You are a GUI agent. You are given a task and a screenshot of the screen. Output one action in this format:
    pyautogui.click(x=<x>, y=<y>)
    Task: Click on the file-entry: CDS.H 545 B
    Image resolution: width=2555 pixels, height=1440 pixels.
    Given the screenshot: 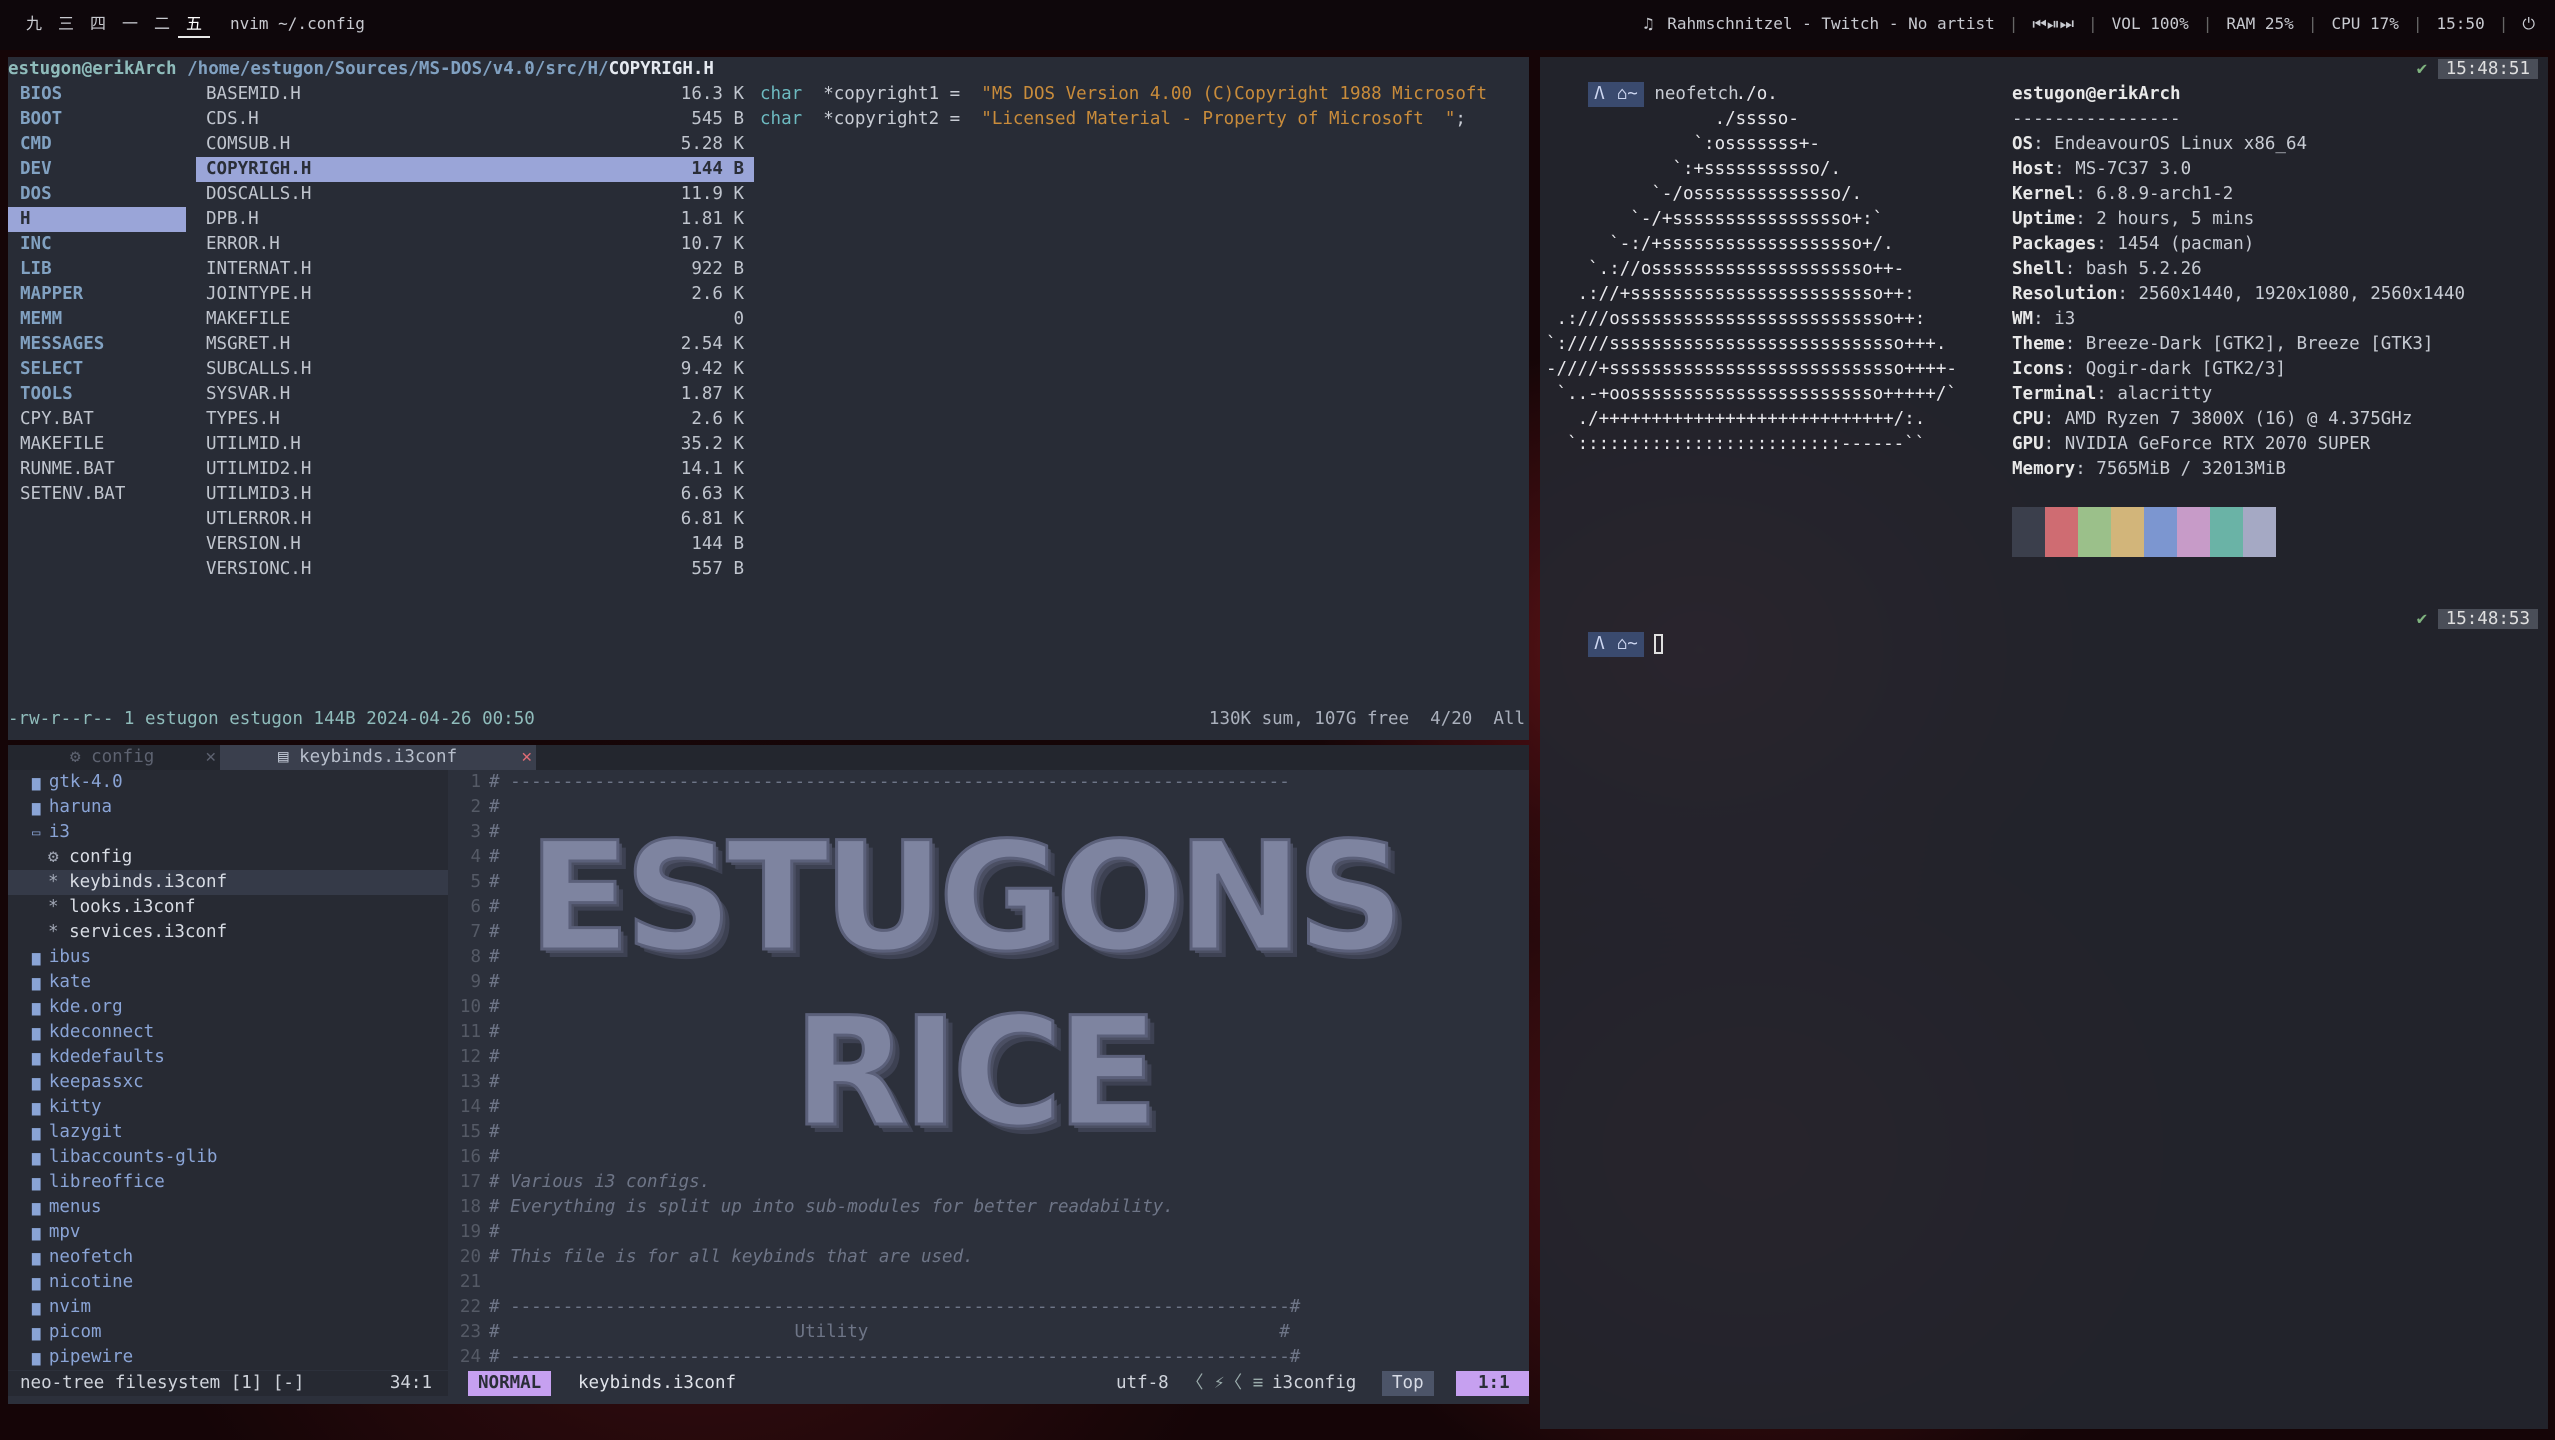 What is the action you would take?
    pyautogui.click(x=475, y=119)
    